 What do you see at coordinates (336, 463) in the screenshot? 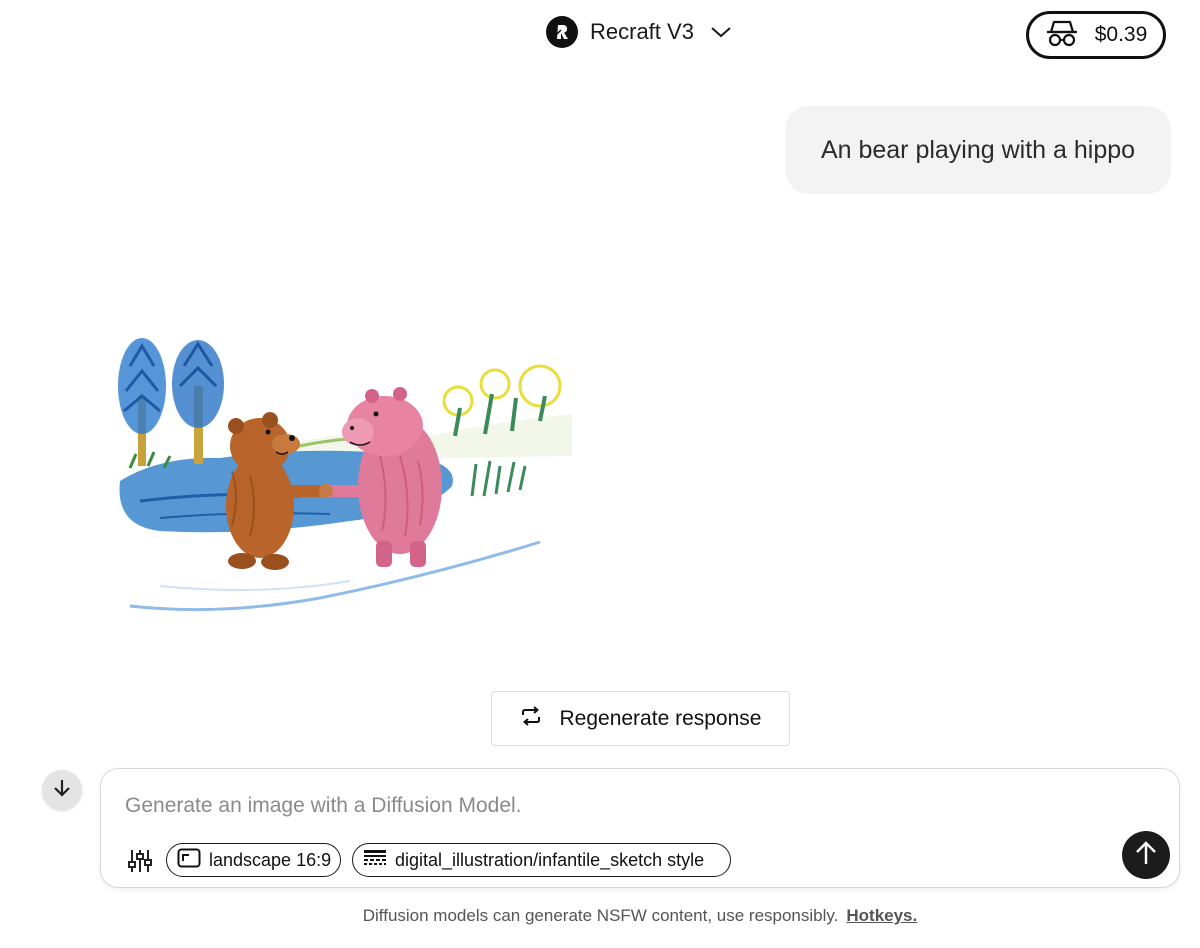
I see `generated-image` at bounding box center [336, 463].